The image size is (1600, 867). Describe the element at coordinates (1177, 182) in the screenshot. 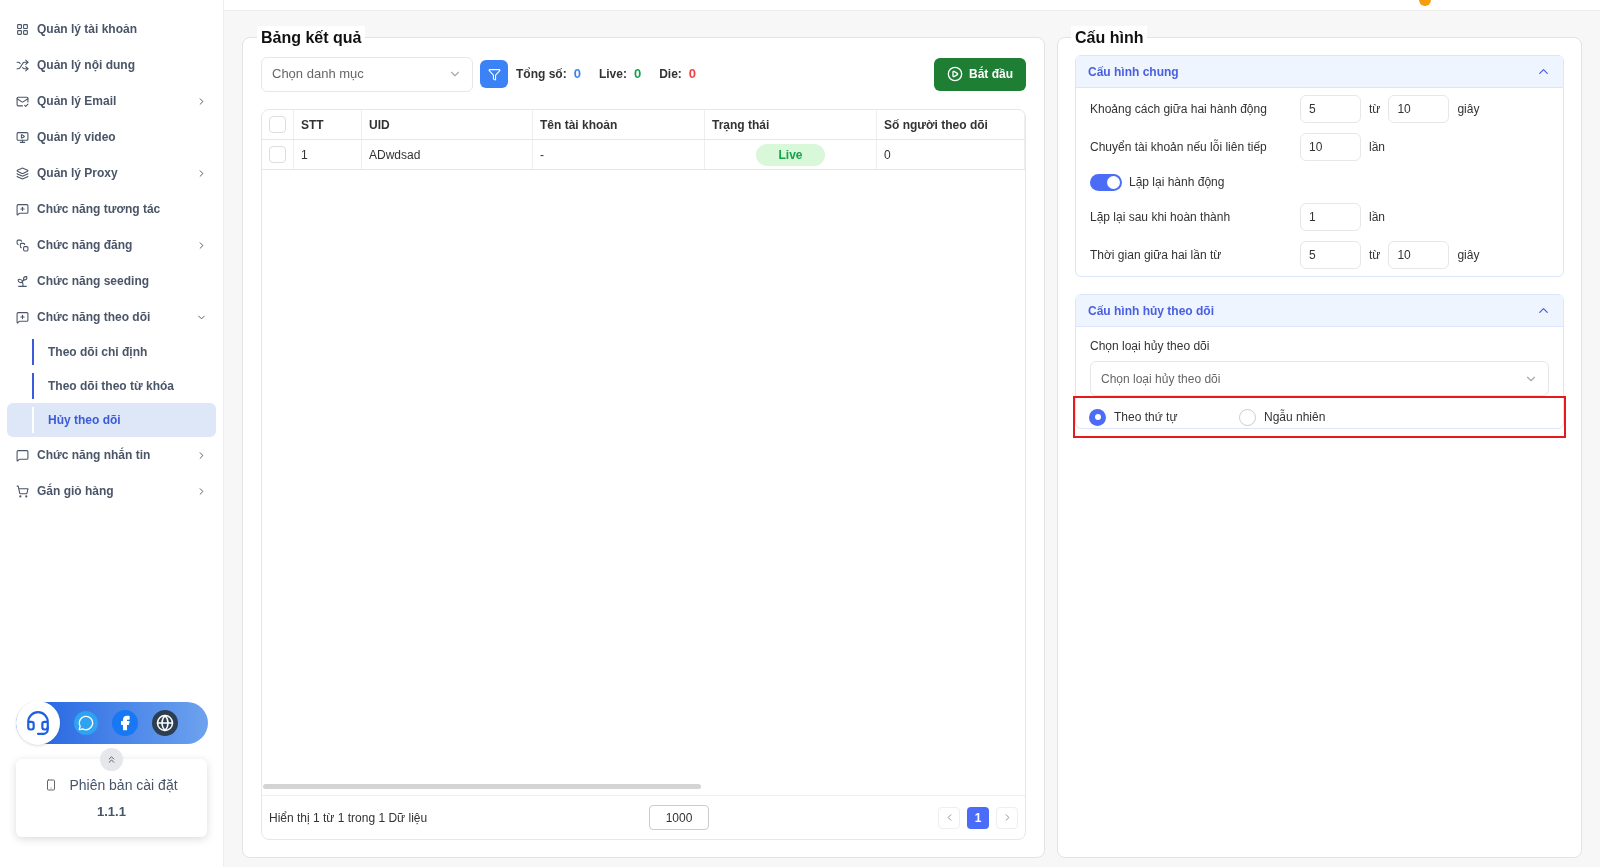

I see `setting-label: Lặp lại hành động` at that location.